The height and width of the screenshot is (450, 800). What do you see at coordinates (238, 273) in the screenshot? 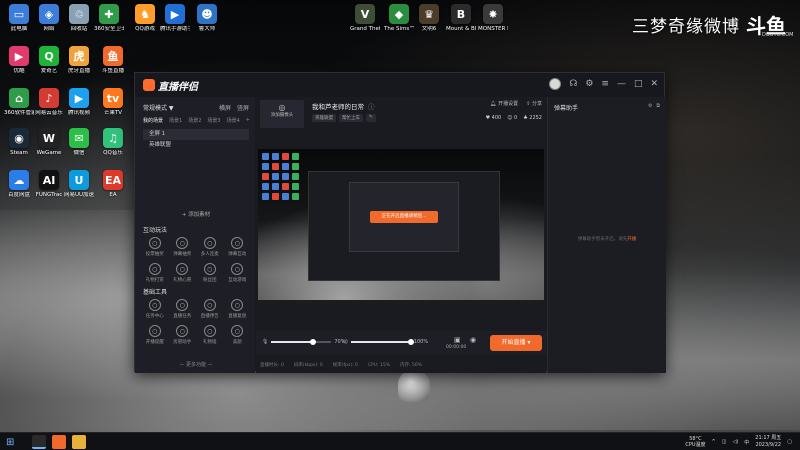
I see `tool-button: ○ 互动游戏` at bounding box center [238, 273].